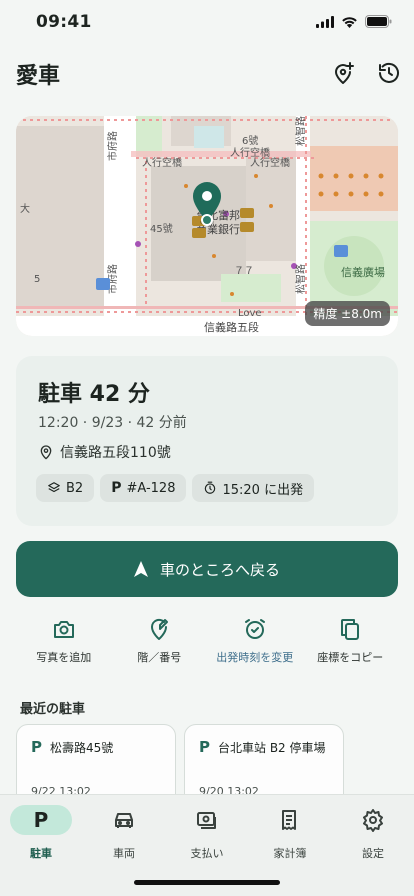 The width and height of the screenshot is (414, 896). I want to click on tab-parking: P 駐車, so click(41, 833).